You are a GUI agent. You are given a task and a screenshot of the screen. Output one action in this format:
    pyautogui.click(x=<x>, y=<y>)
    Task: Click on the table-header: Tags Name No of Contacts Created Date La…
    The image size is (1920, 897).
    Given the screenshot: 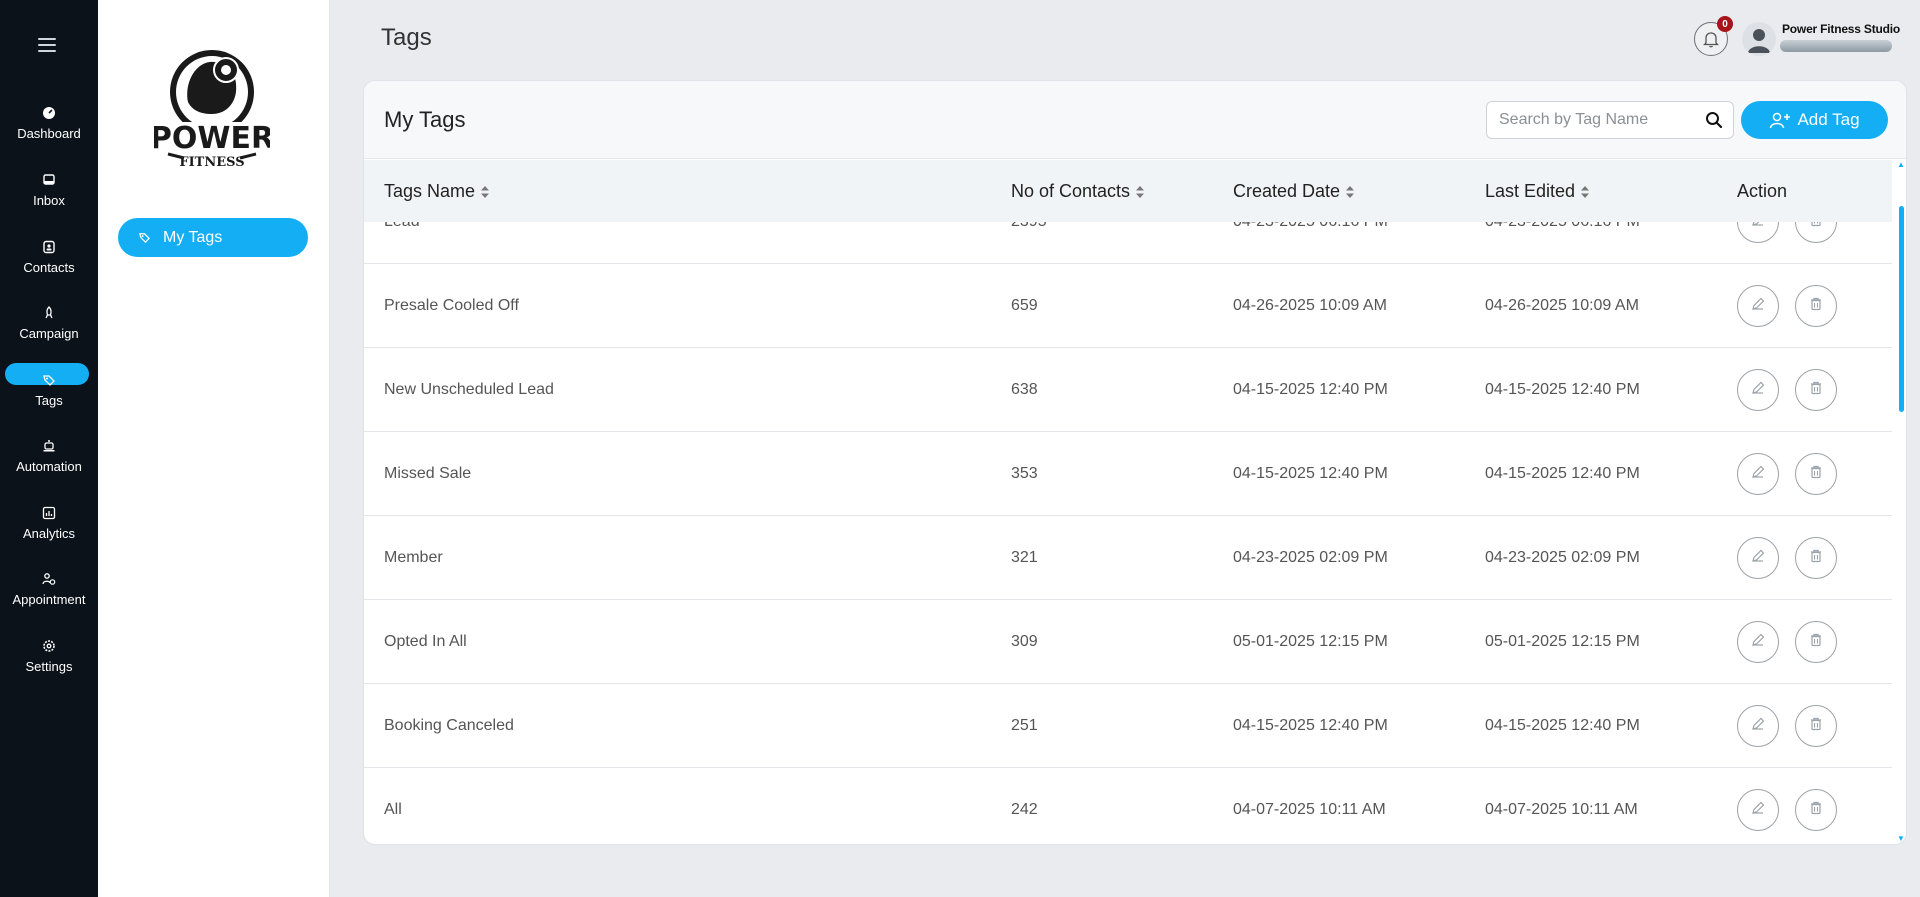 What is the action you would take?
    pyautogui.click(x=1128, y=191)
    